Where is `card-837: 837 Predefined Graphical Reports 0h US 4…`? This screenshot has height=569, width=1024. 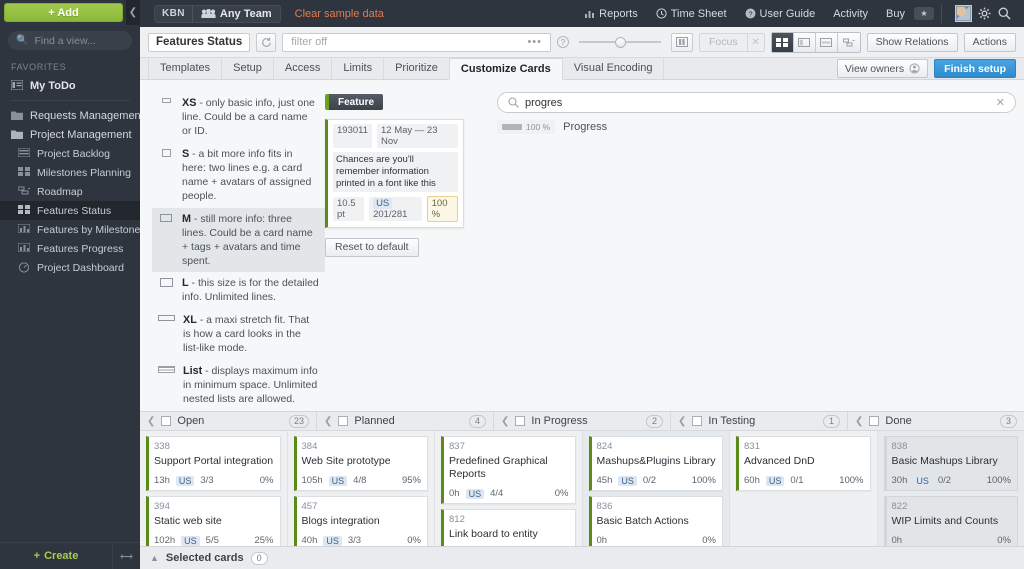 card-837: 837 Predefined Graphical Reports 0h US 4… is located at coordinates (508, 470).